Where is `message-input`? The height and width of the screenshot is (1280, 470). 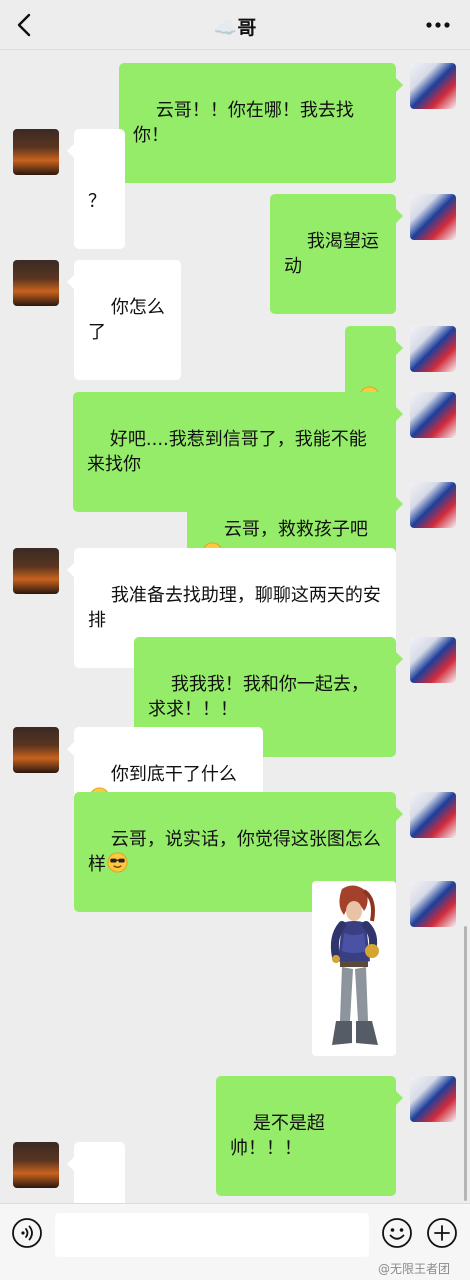
message-input is located at coordinates (212, 1235).